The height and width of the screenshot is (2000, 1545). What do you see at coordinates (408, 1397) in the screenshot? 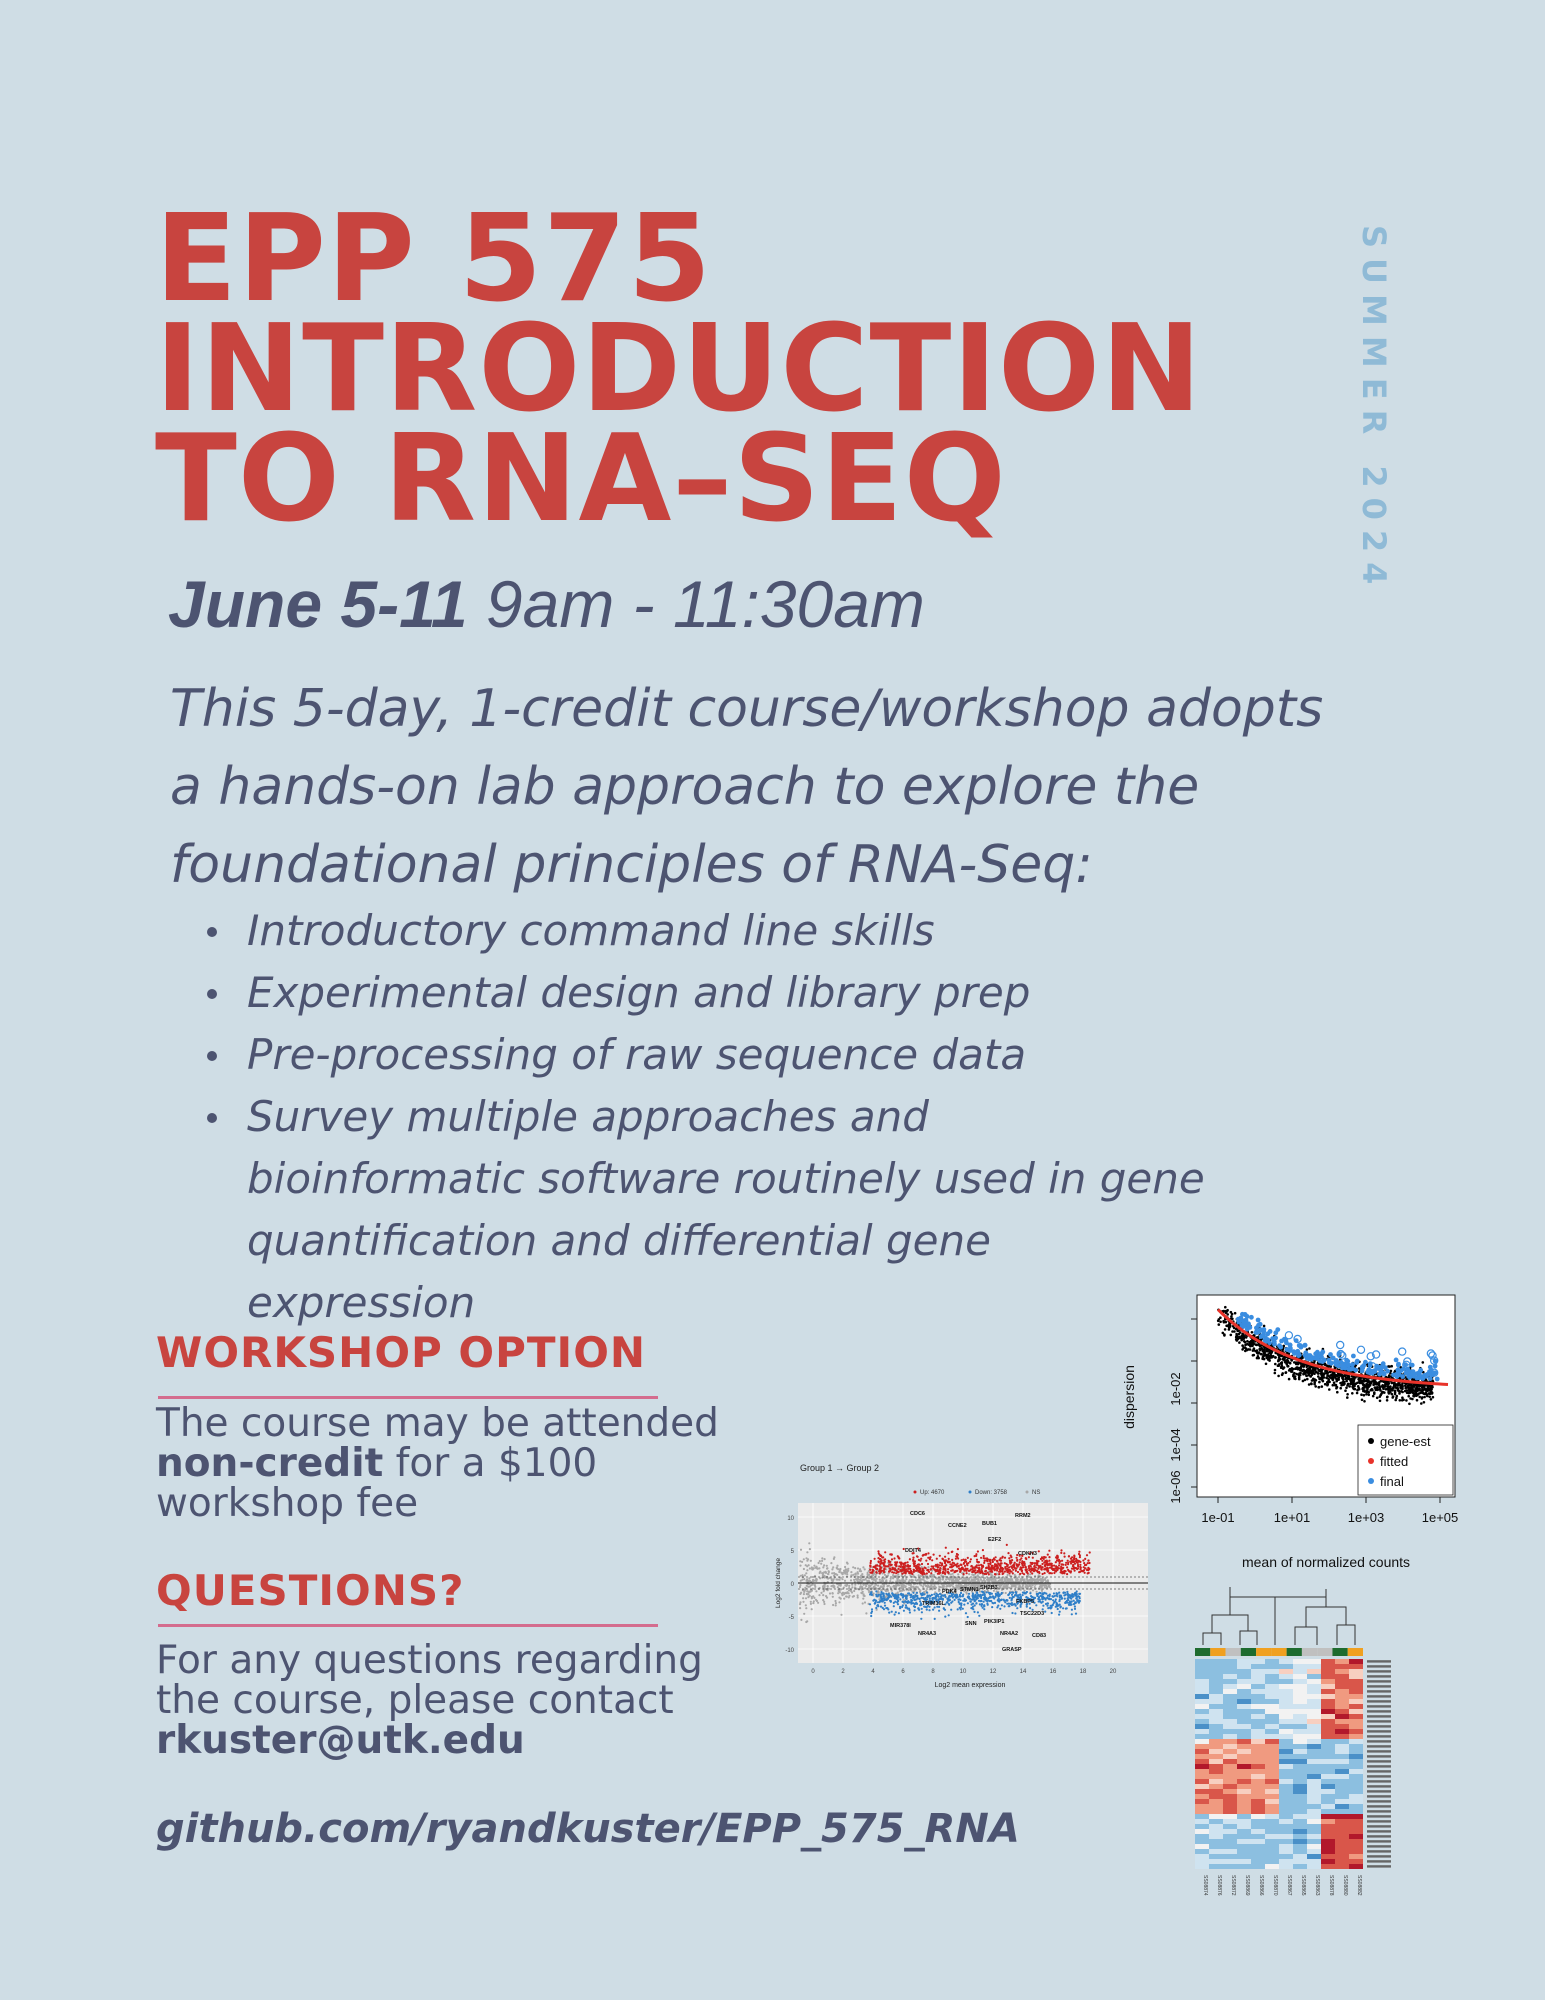
I see `workshop-divider` at bounding box center [408, 1397].